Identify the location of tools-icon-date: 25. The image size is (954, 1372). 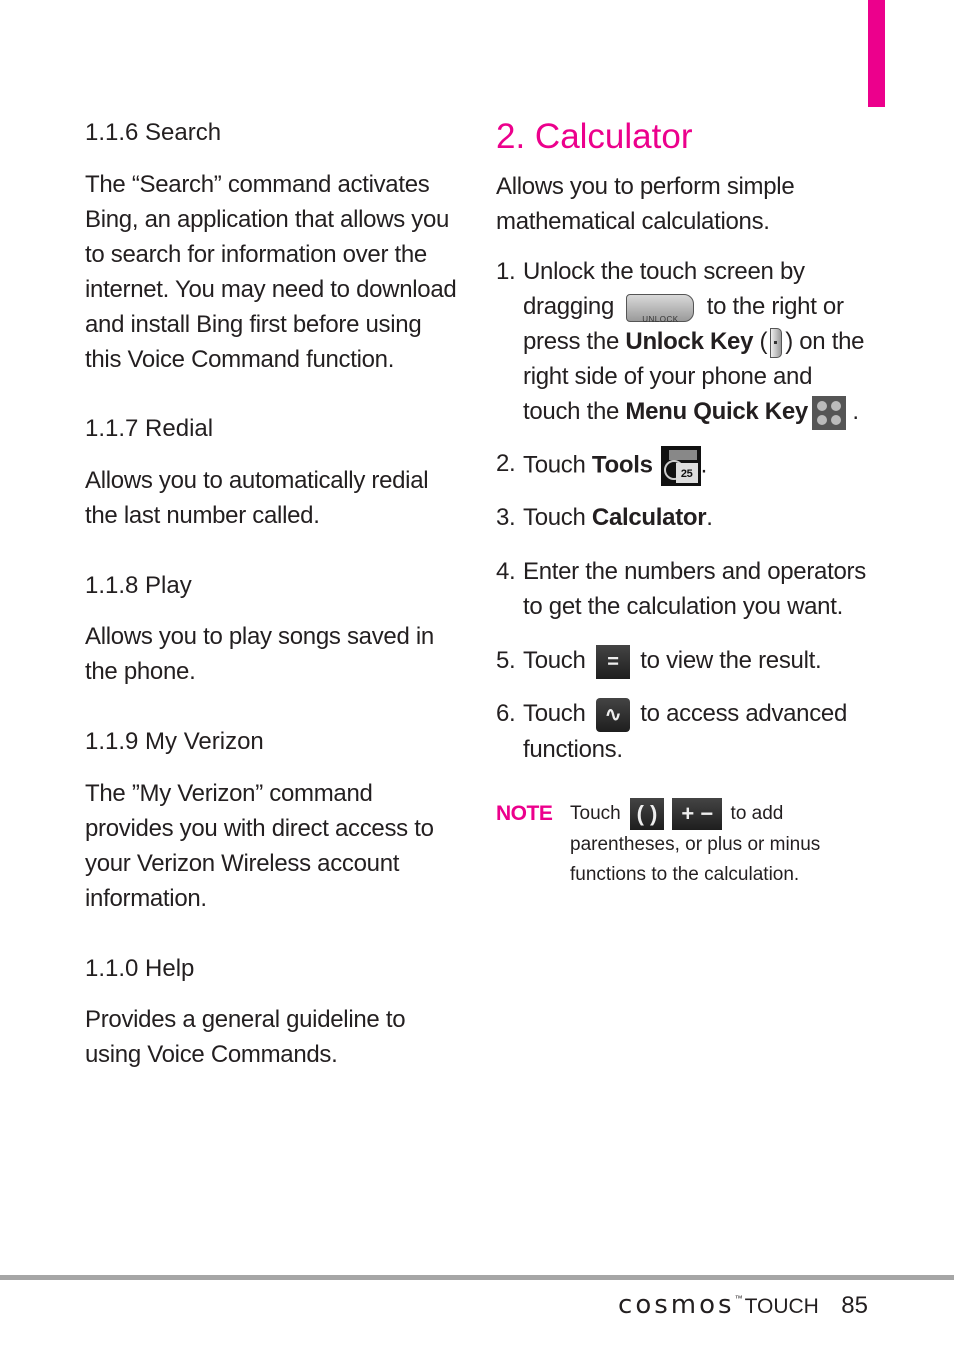
(686, 473).